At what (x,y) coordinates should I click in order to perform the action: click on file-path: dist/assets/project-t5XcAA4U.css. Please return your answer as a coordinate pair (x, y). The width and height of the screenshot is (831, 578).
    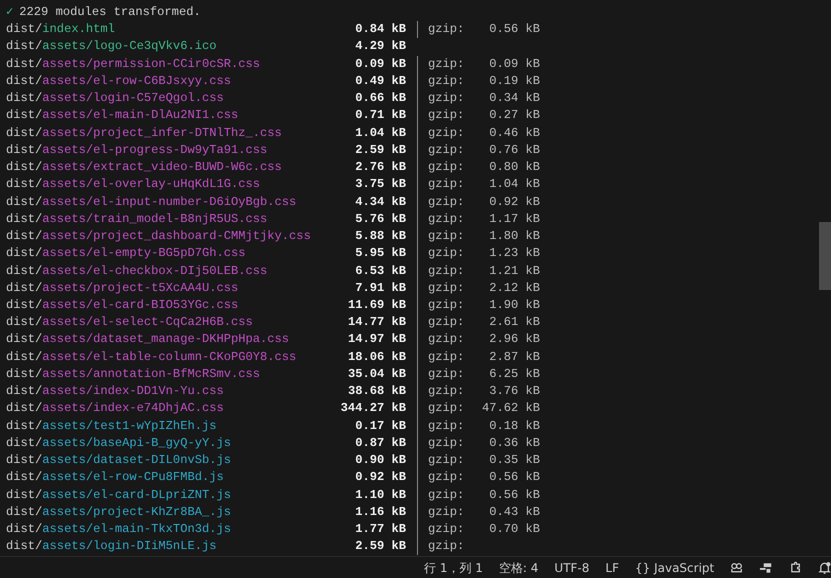
    Looking at the image, I should click on (122, 287).